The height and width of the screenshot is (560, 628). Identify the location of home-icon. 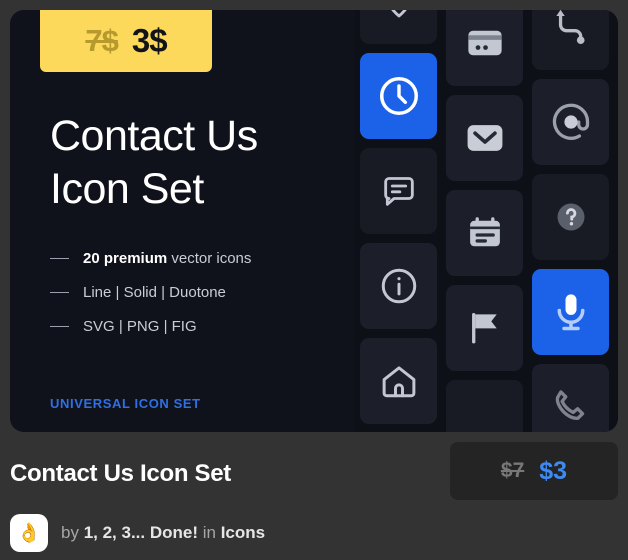
(398, 382).